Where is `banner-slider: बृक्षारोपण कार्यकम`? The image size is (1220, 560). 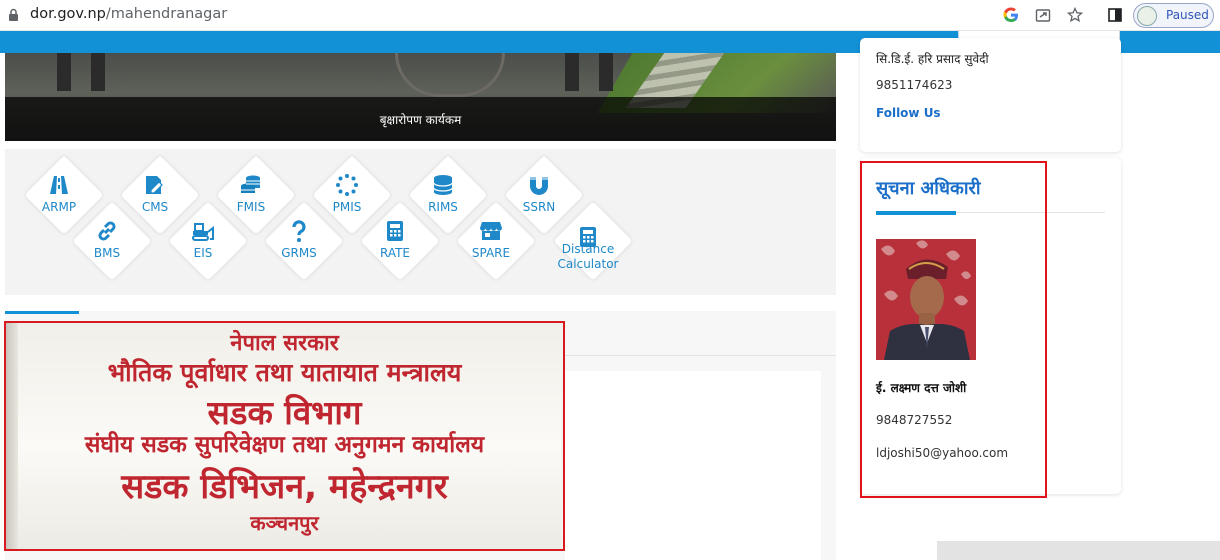
banner-slider: बृक्षारोपण कार्यकम is located at coordinates (420, 97).